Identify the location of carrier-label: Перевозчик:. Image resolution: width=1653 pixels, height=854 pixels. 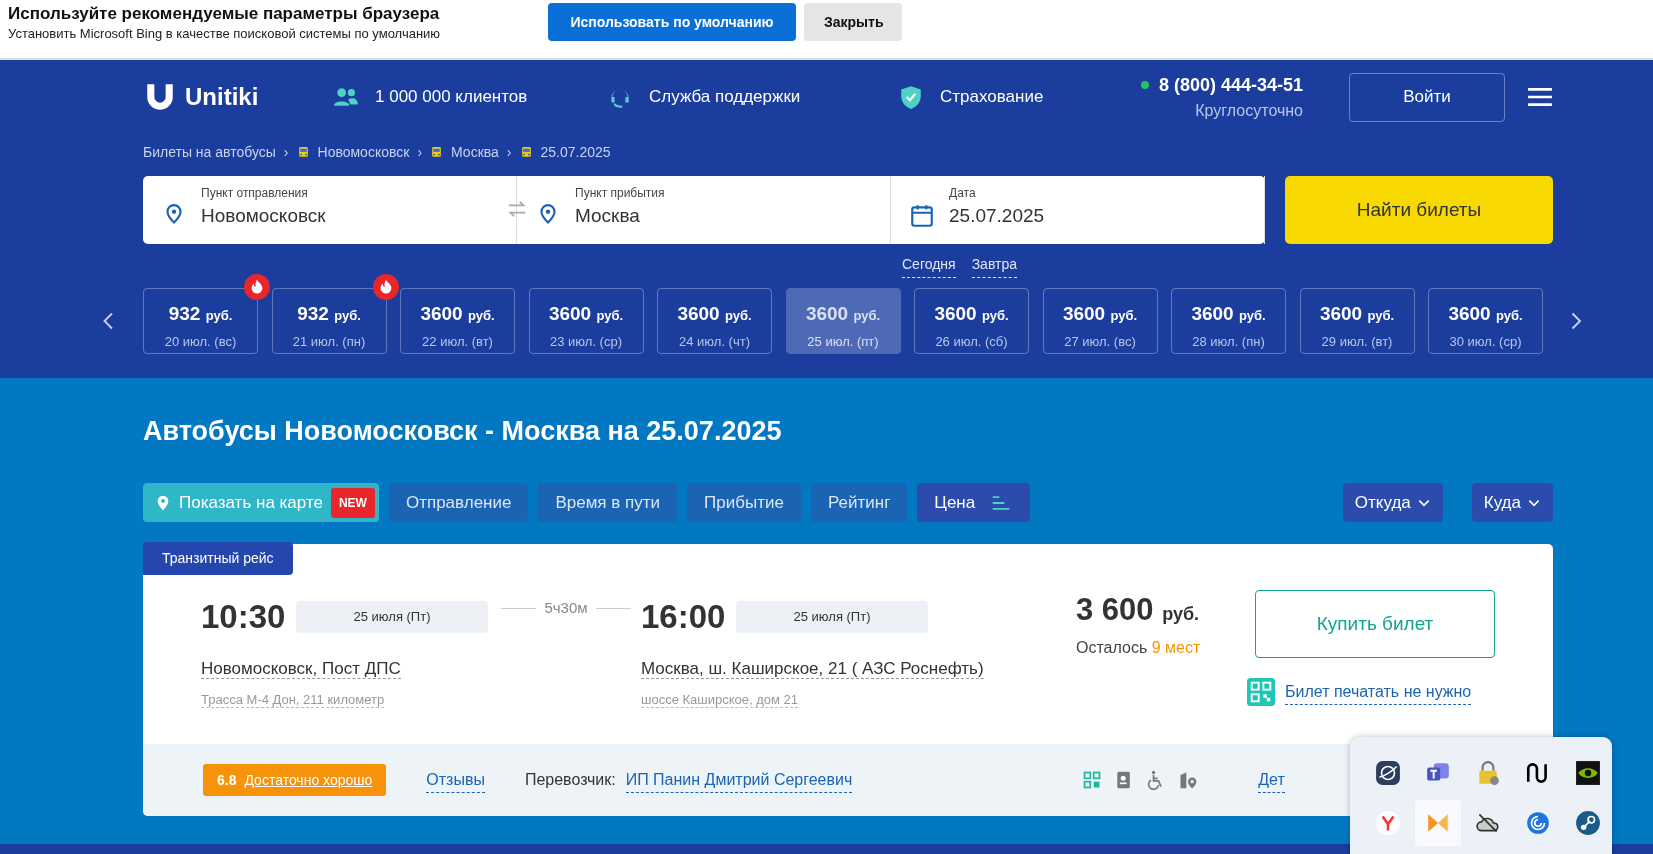
(570, 780).